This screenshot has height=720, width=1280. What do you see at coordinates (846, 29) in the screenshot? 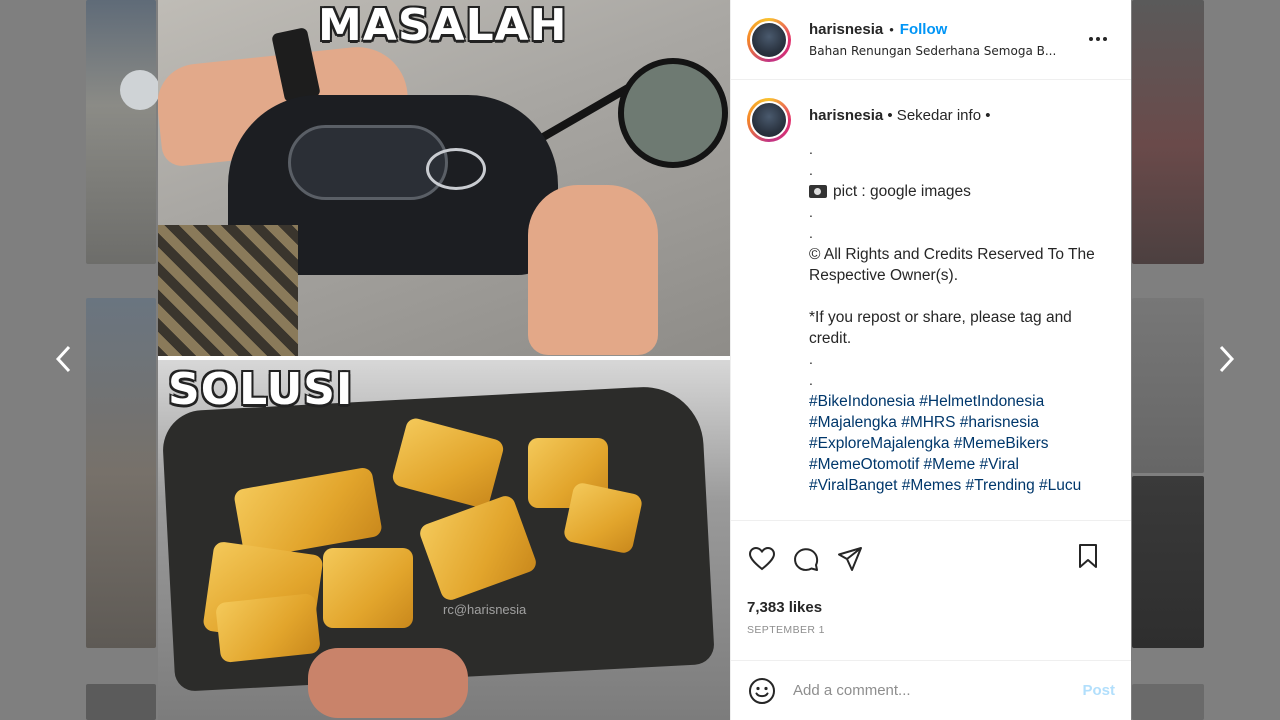
I see `username-link: harisnesia` at bounding box center [846, 29].